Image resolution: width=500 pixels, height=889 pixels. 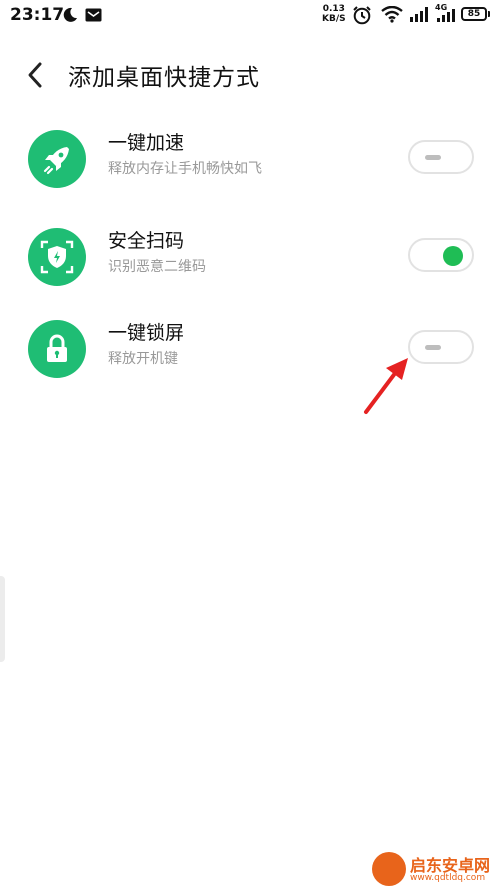 What do you see at coordinates (146, 333) in the screenshot?
I see `item-title: 一键锁屏` at bounding box center [146, 333].